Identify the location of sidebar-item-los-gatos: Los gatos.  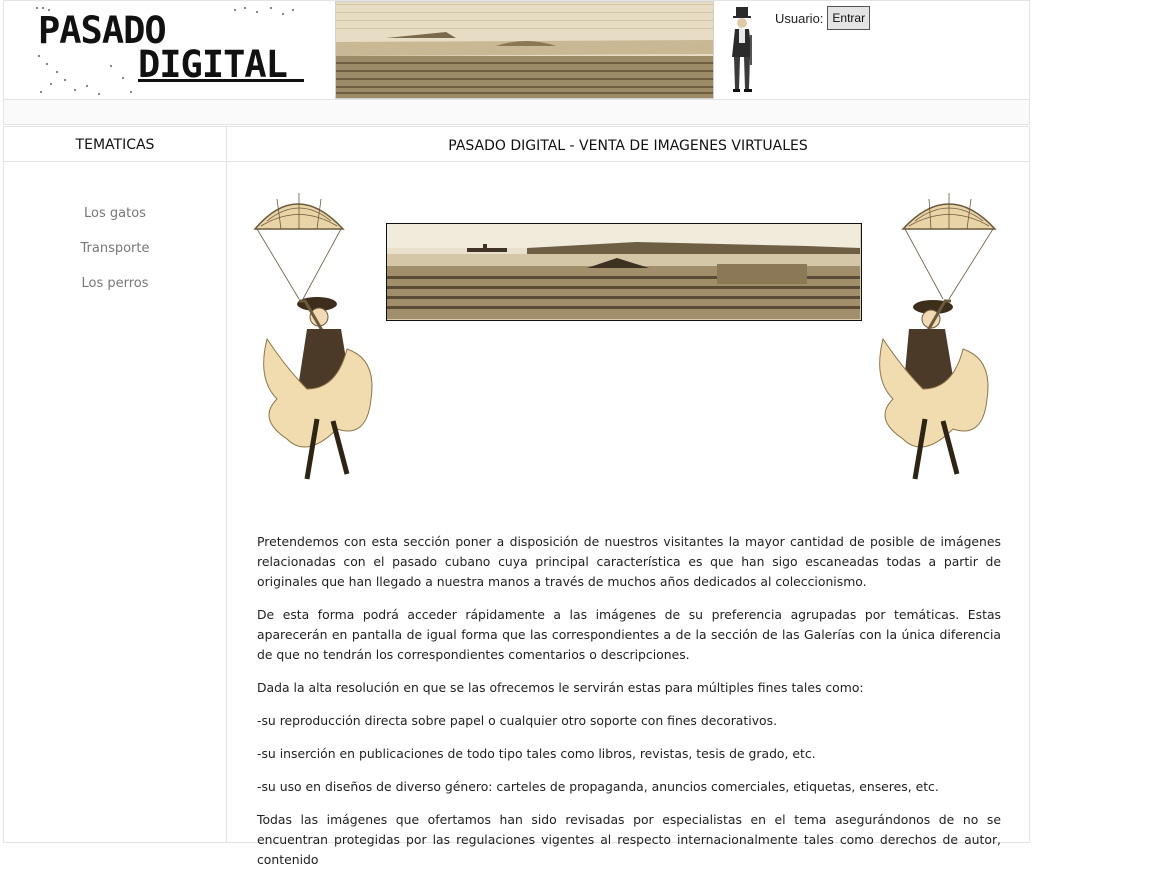
(115, 219).